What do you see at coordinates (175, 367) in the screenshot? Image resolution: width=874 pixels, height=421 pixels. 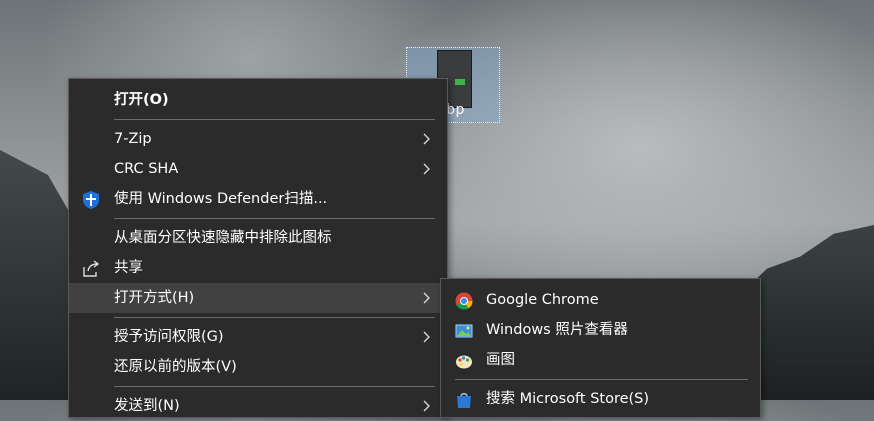 I see `menu-item-label: 还原以前的版本(V)` at bounding box center [175, 367].